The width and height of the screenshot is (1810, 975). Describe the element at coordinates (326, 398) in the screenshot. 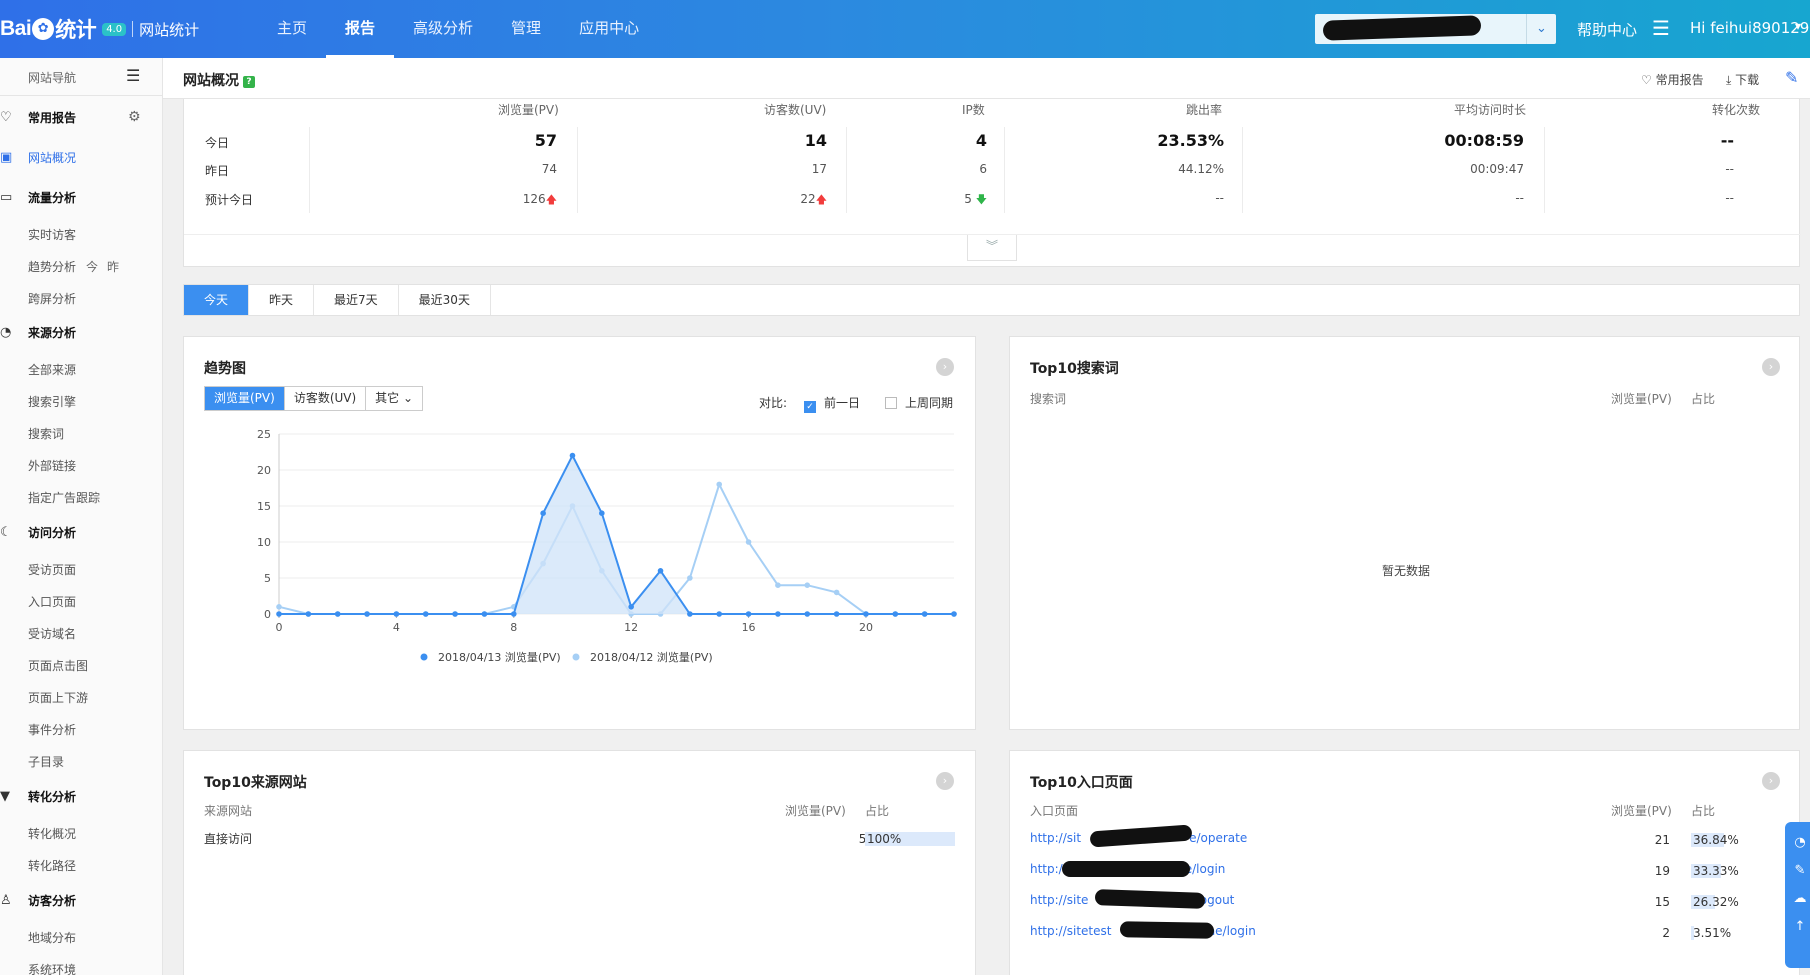

I see `metric-uv-button: 访客数(UV)` at that location.